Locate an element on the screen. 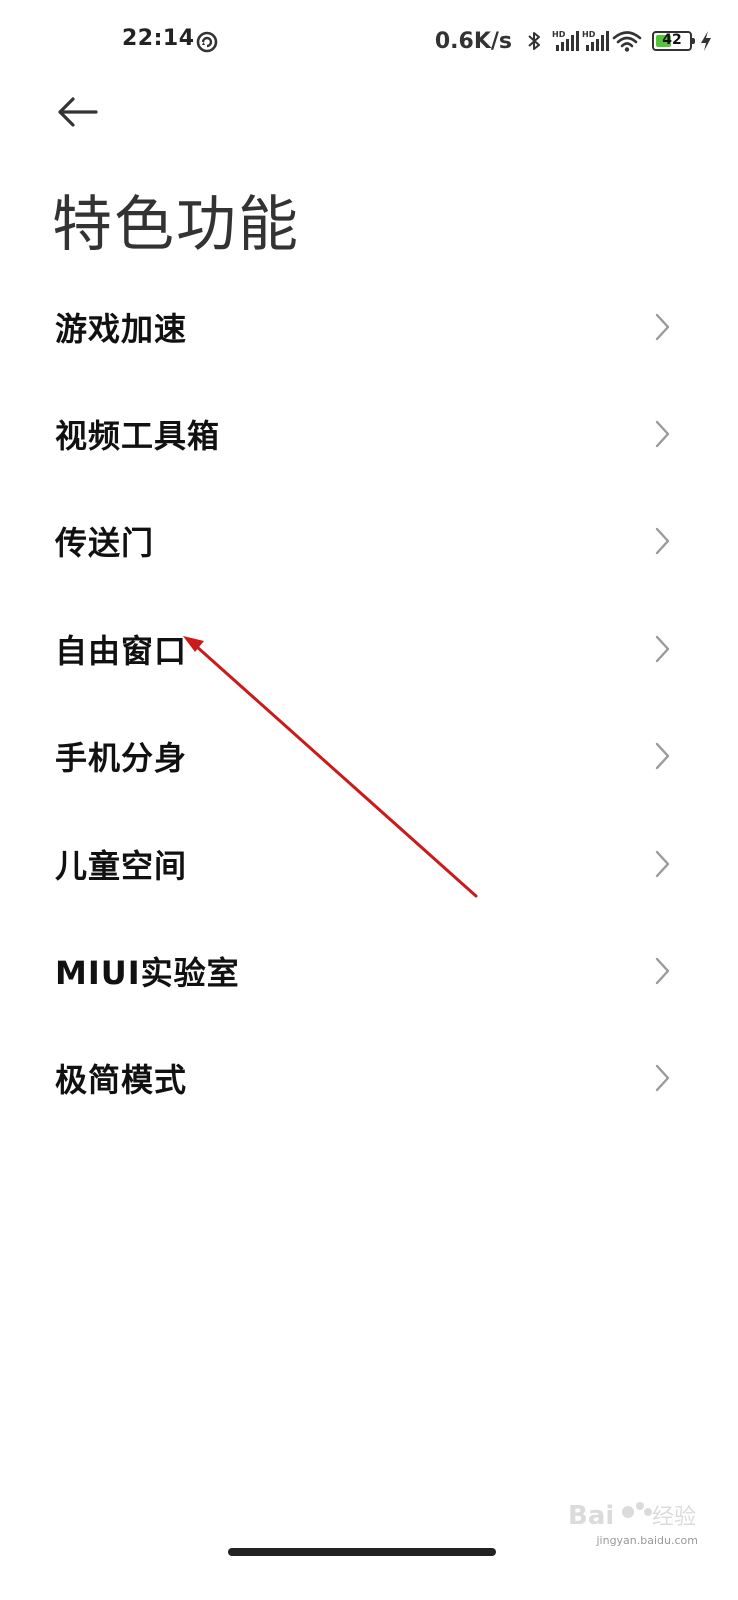 The image size is (738, 1600). list-item-miui-lab: MIUI实验室 is located at coordinates (369, 970).